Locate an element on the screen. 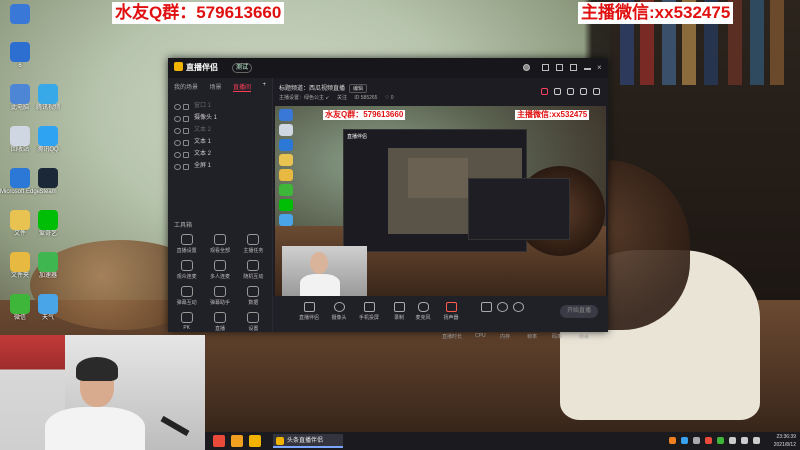 The height and width of the screenshot is (450, 800). qq-group-overlay: 水友Q群：579613660 is located at coordinates (198, 13).